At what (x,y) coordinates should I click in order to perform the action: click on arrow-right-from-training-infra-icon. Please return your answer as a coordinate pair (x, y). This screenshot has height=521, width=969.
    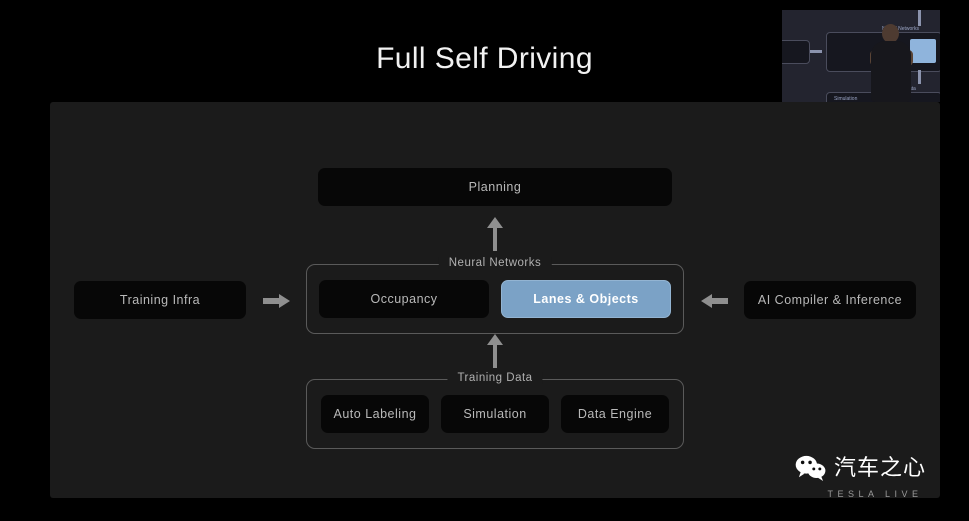
    Looking at the image, I should click on (276, 301).